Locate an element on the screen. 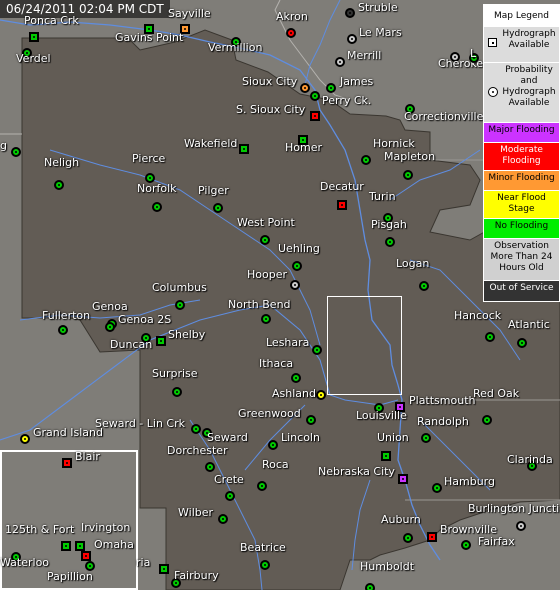 The width and height of the screenshot is (560, 590). site-label: Uehling is located at coordinates (299, 248).